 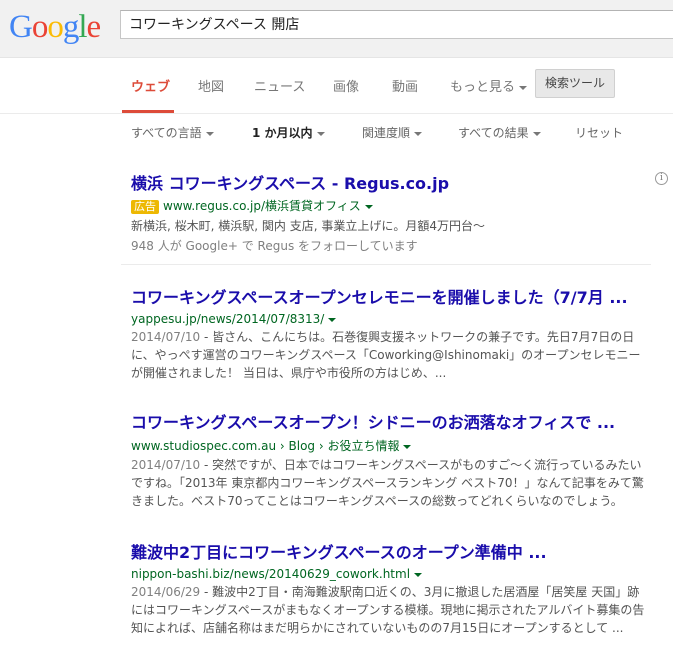 What do you see at coordinates (166, 133) in the screenshot?
I see `filter-language-label: すべての言語` at bounding box center [166, 133].